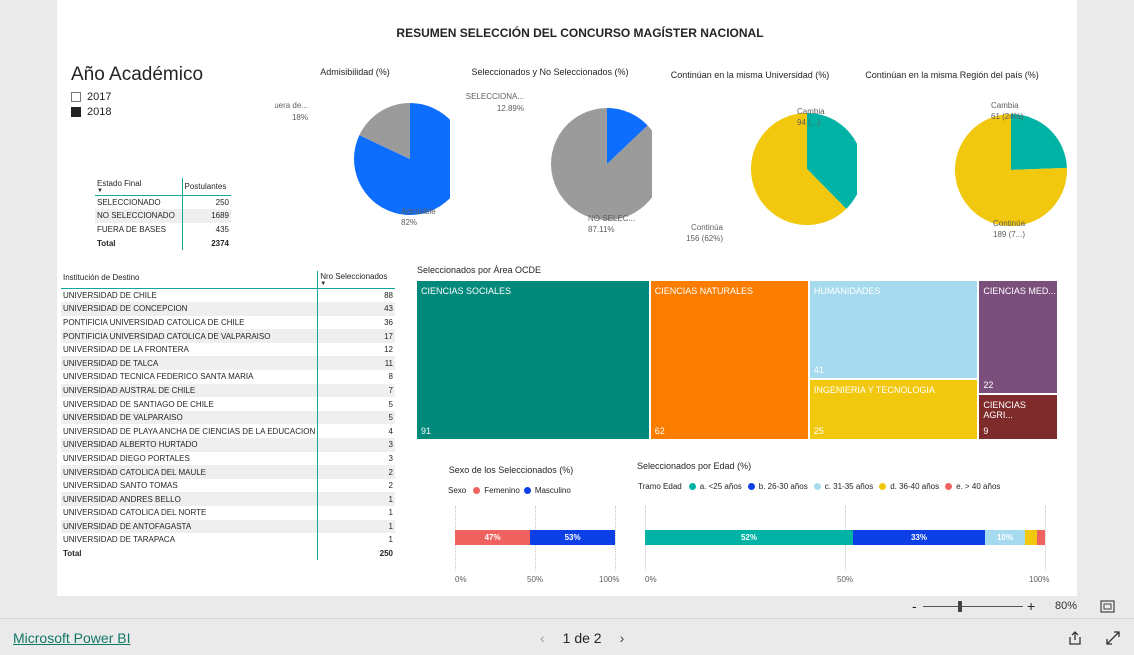  What do you see at coordinates (189, 472) in the screenshot?
I see `cell-institucion: UNIVERSIDAD CATOLICA DEL MAULE` at bounding box center [189, 472].